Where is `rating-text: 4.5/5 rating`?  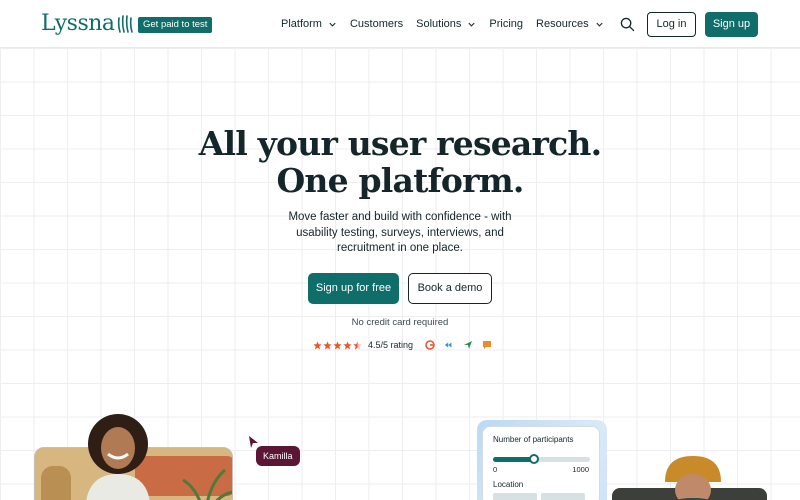
rating-text: 4.5/5 rating is located at coordinates (391, 345).